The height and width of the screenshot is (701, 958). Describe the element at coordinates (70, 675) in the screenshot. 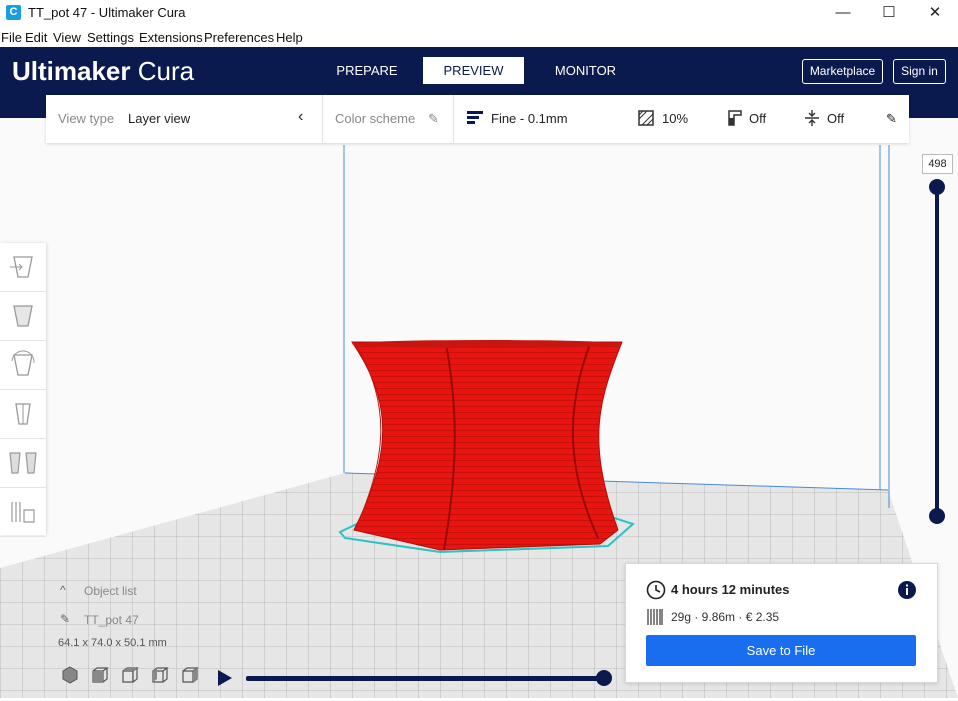

I see `3d-view-icon` at that location.